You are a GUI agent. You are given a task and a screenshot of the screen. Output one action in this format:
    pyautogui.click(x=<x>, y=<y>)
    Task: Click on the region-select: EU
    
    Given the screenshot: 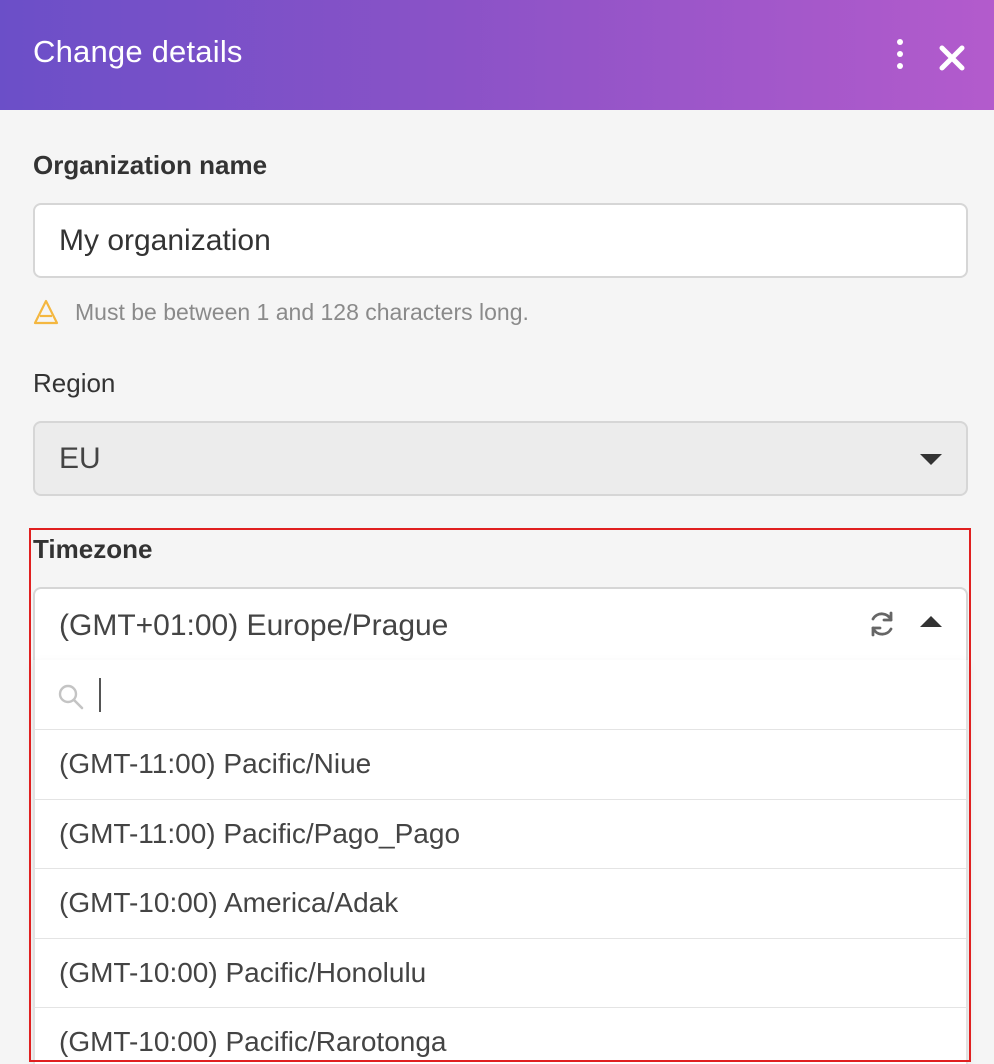 What is the action you would take?
    pyautogui.click(x=500, y=458)
    